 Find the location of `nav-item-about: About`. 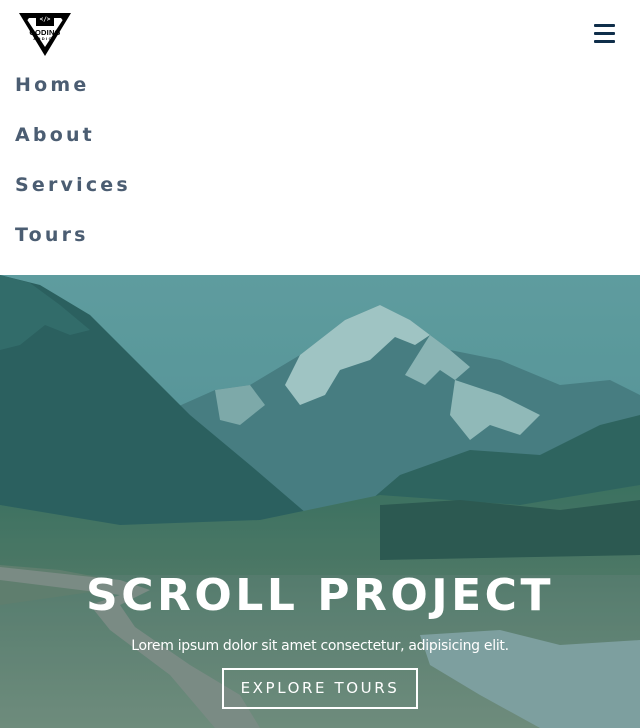

nav-item-about: About is located at coordinates (320, 135).